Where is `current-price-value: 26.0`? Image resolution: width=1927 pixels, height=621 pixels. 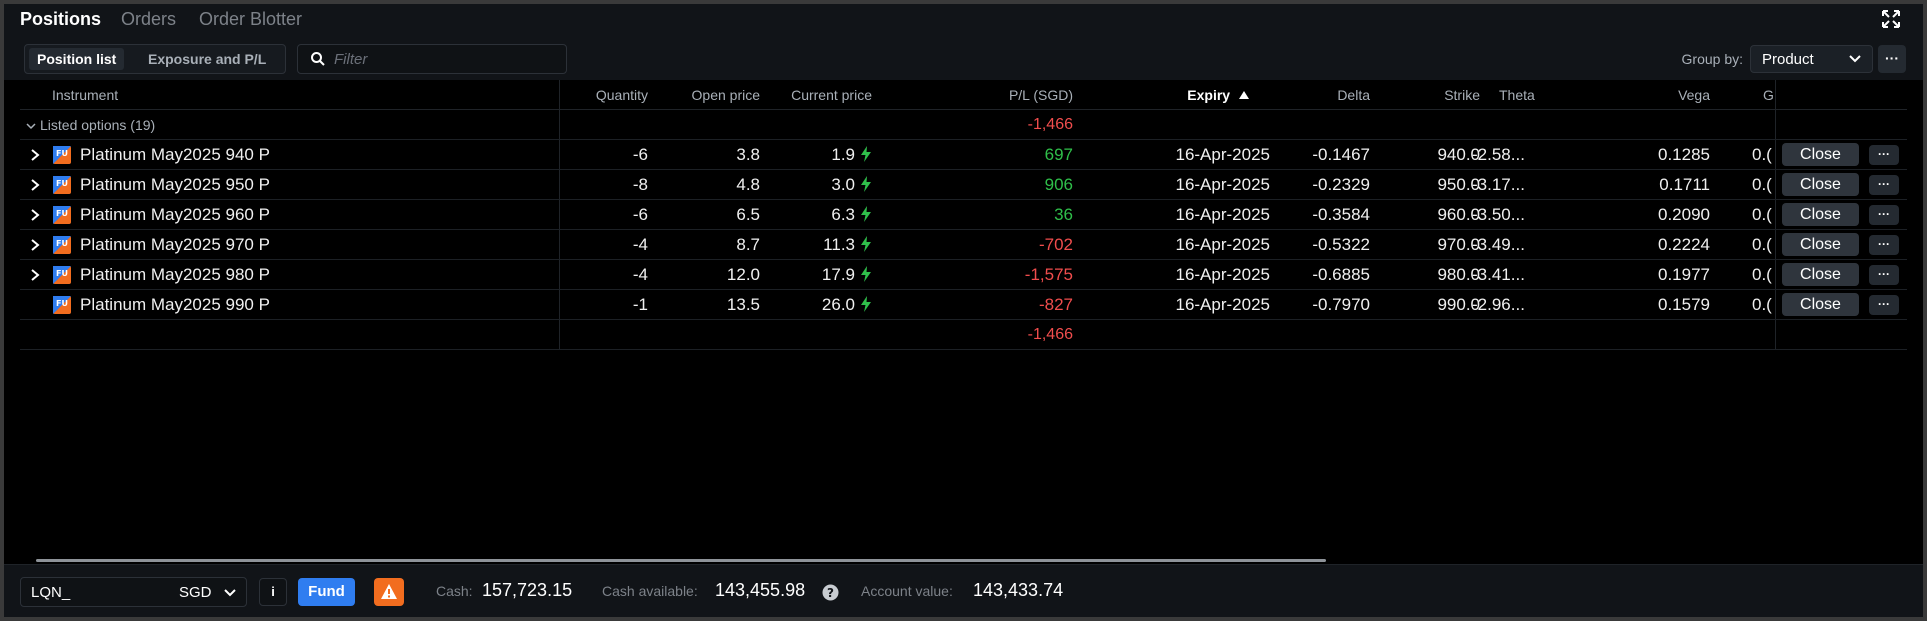
current-price-value: 26.0 is located at coordinates (838, 304).